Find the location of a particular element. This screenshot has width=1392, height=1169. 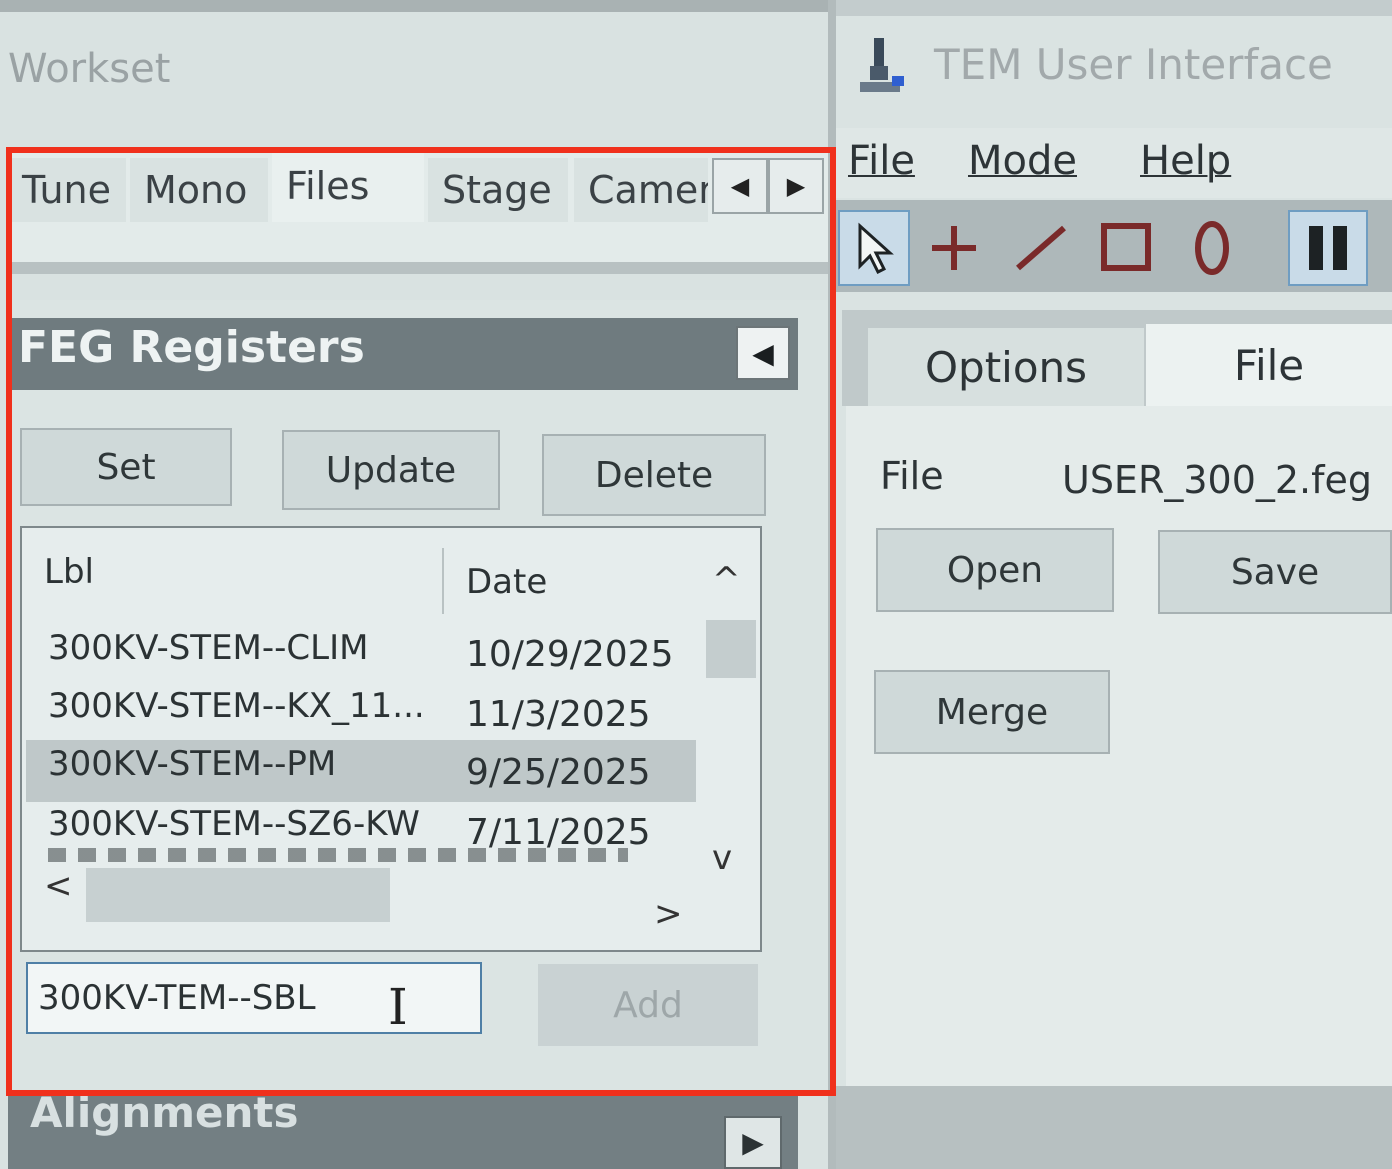

scroll-left-icon: < is located at coordinates (58, 886).